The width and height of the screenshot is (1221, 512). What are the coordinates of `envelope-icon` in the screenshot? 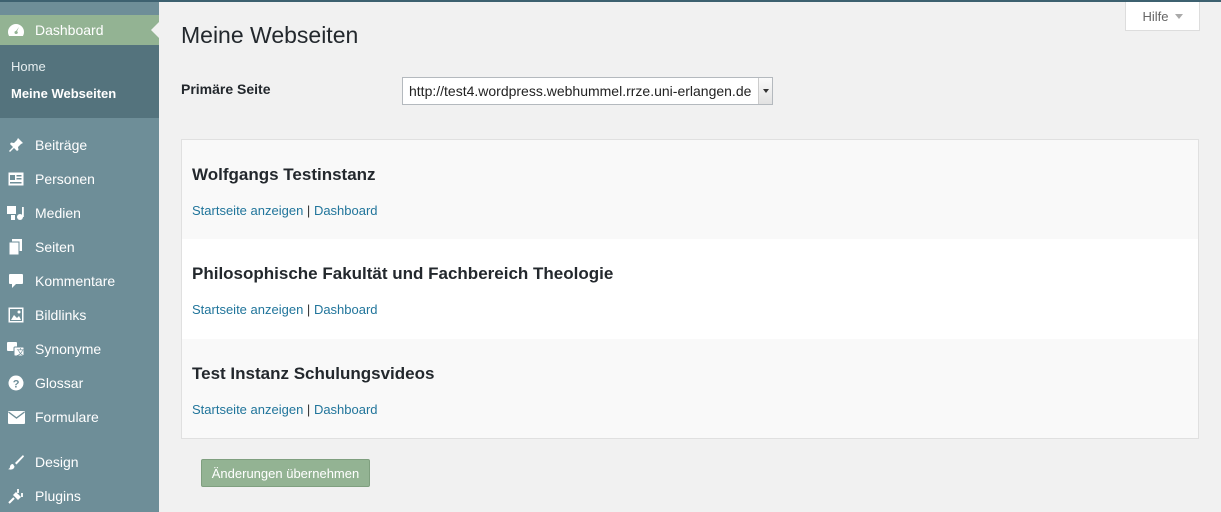 It's located at (16, 417).